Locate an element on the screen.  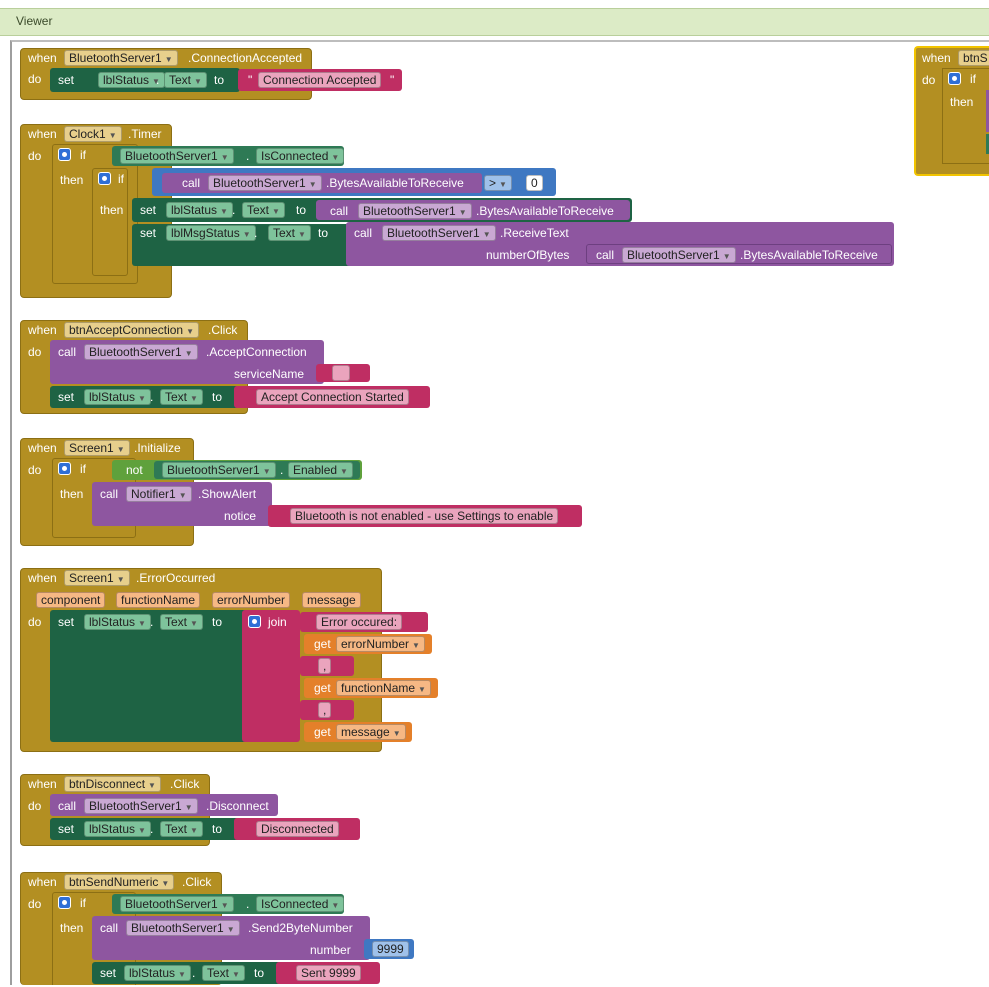
param-error-number: errorNumber is located at coordinates (251, 600).